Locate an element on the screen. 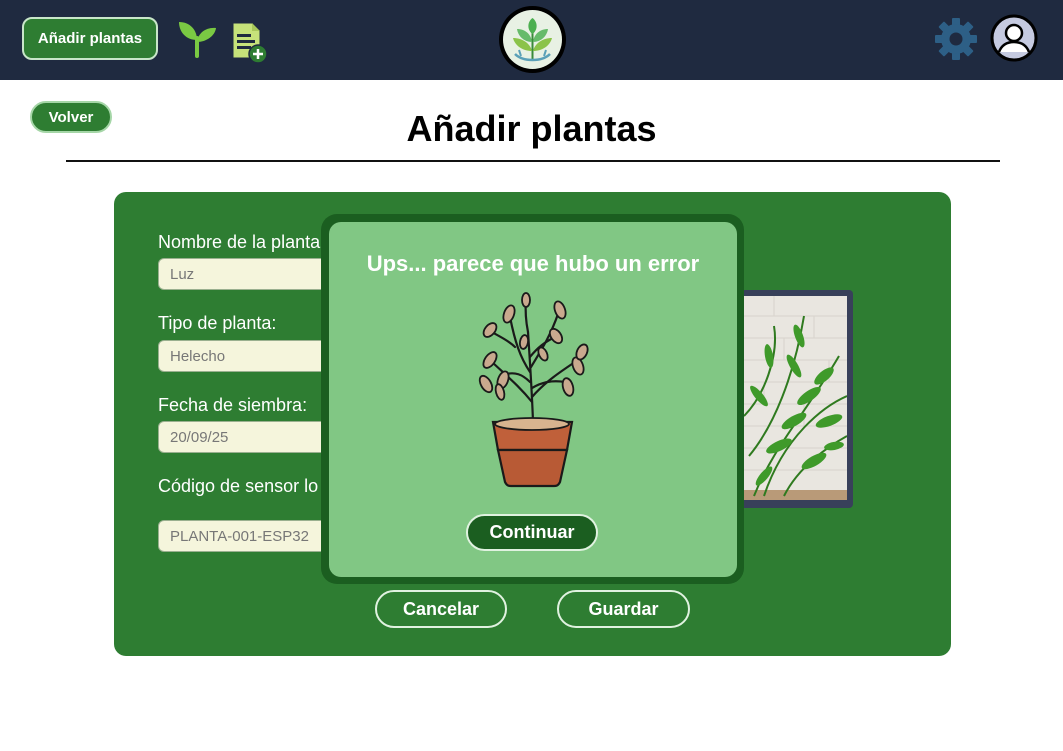 This screenshot has width=1063, height=751. error-modal-title: Ups... parece que hubo un error is located at coordinates (533, 263).